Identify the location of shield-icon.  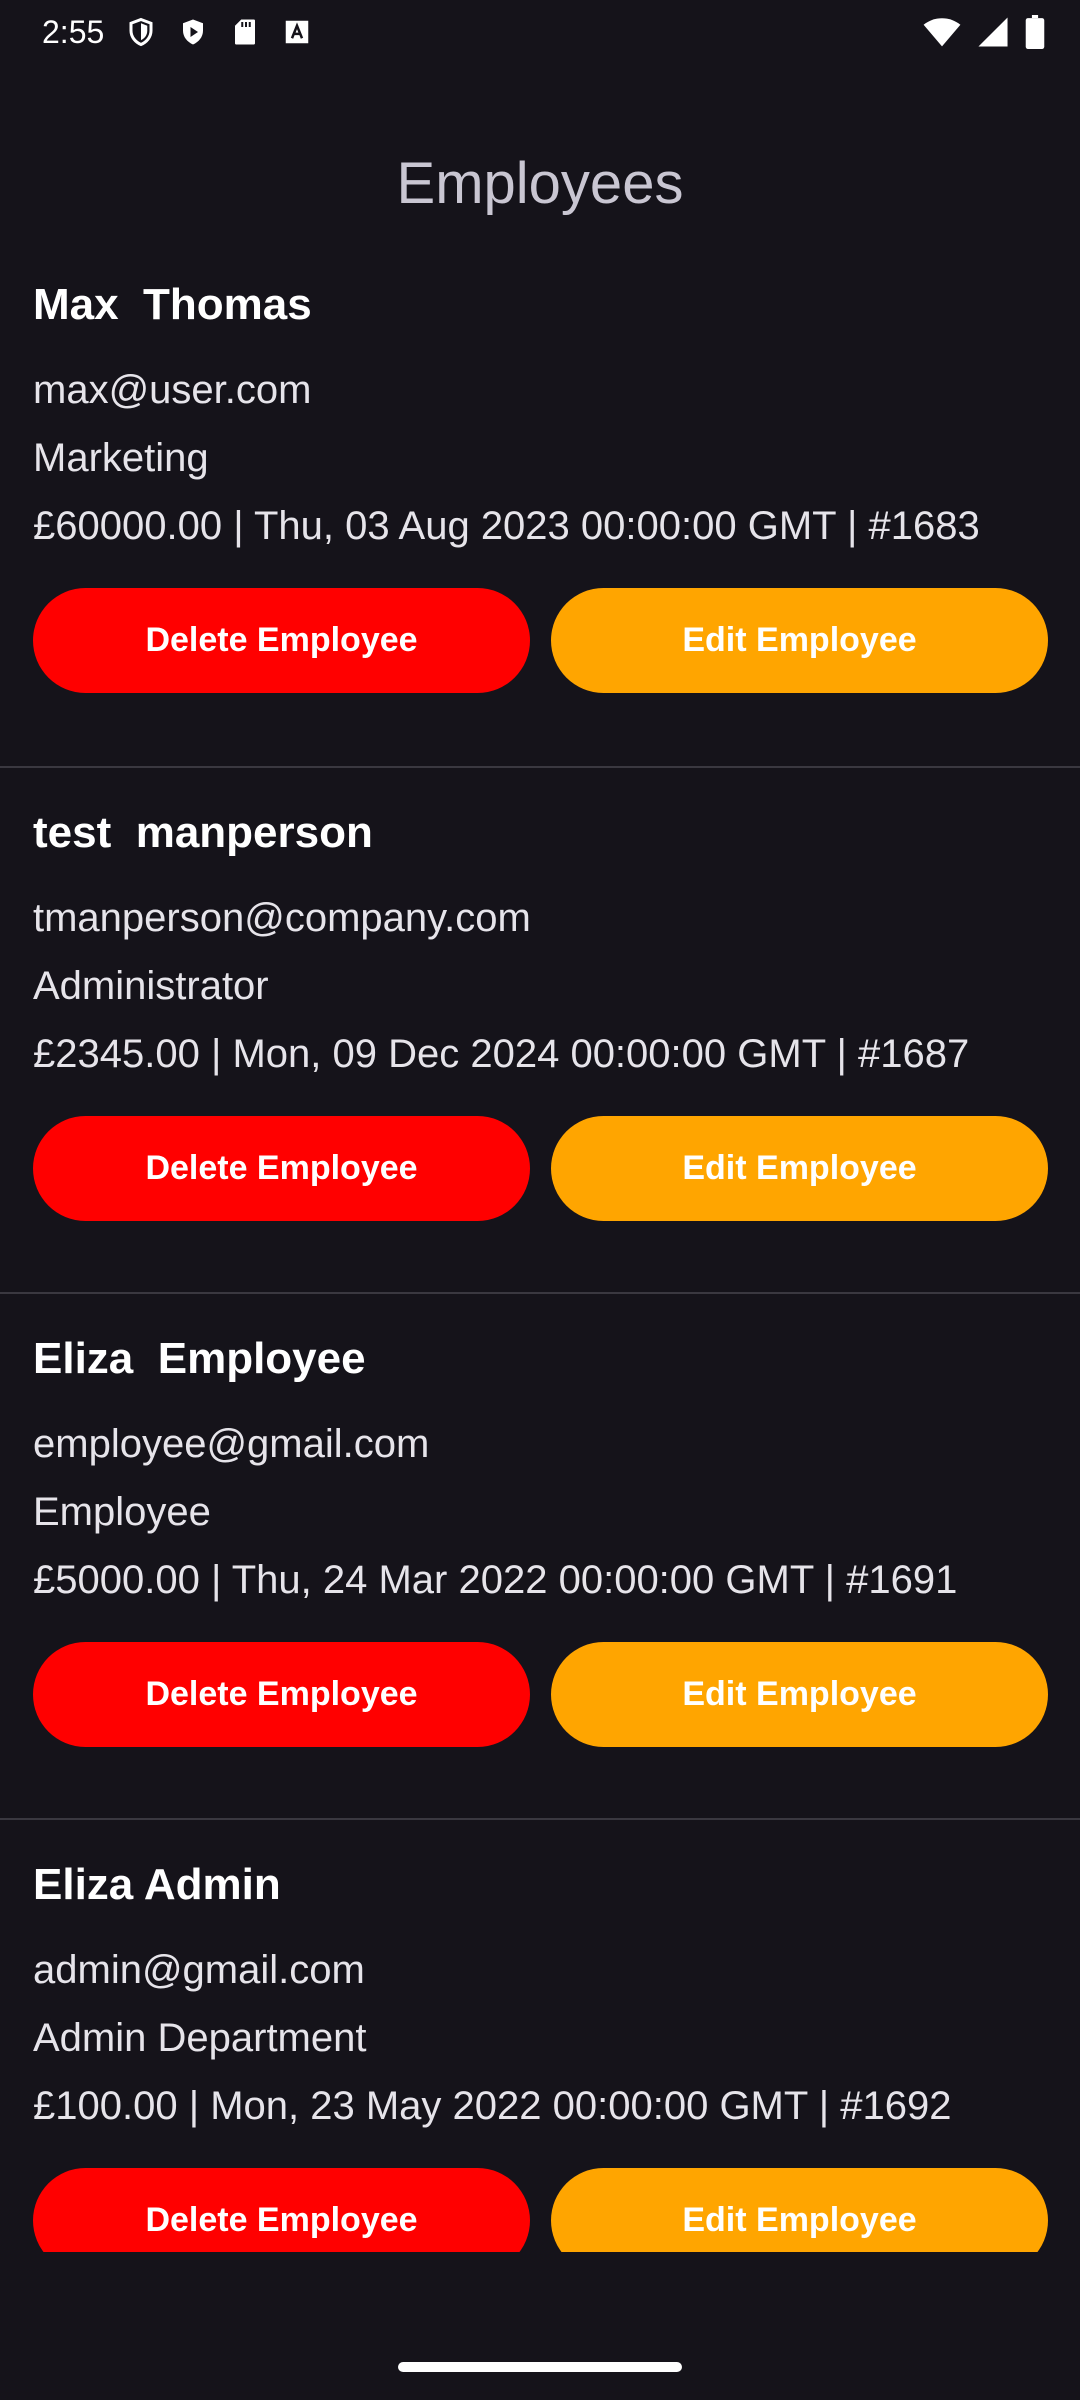
(141, 32).